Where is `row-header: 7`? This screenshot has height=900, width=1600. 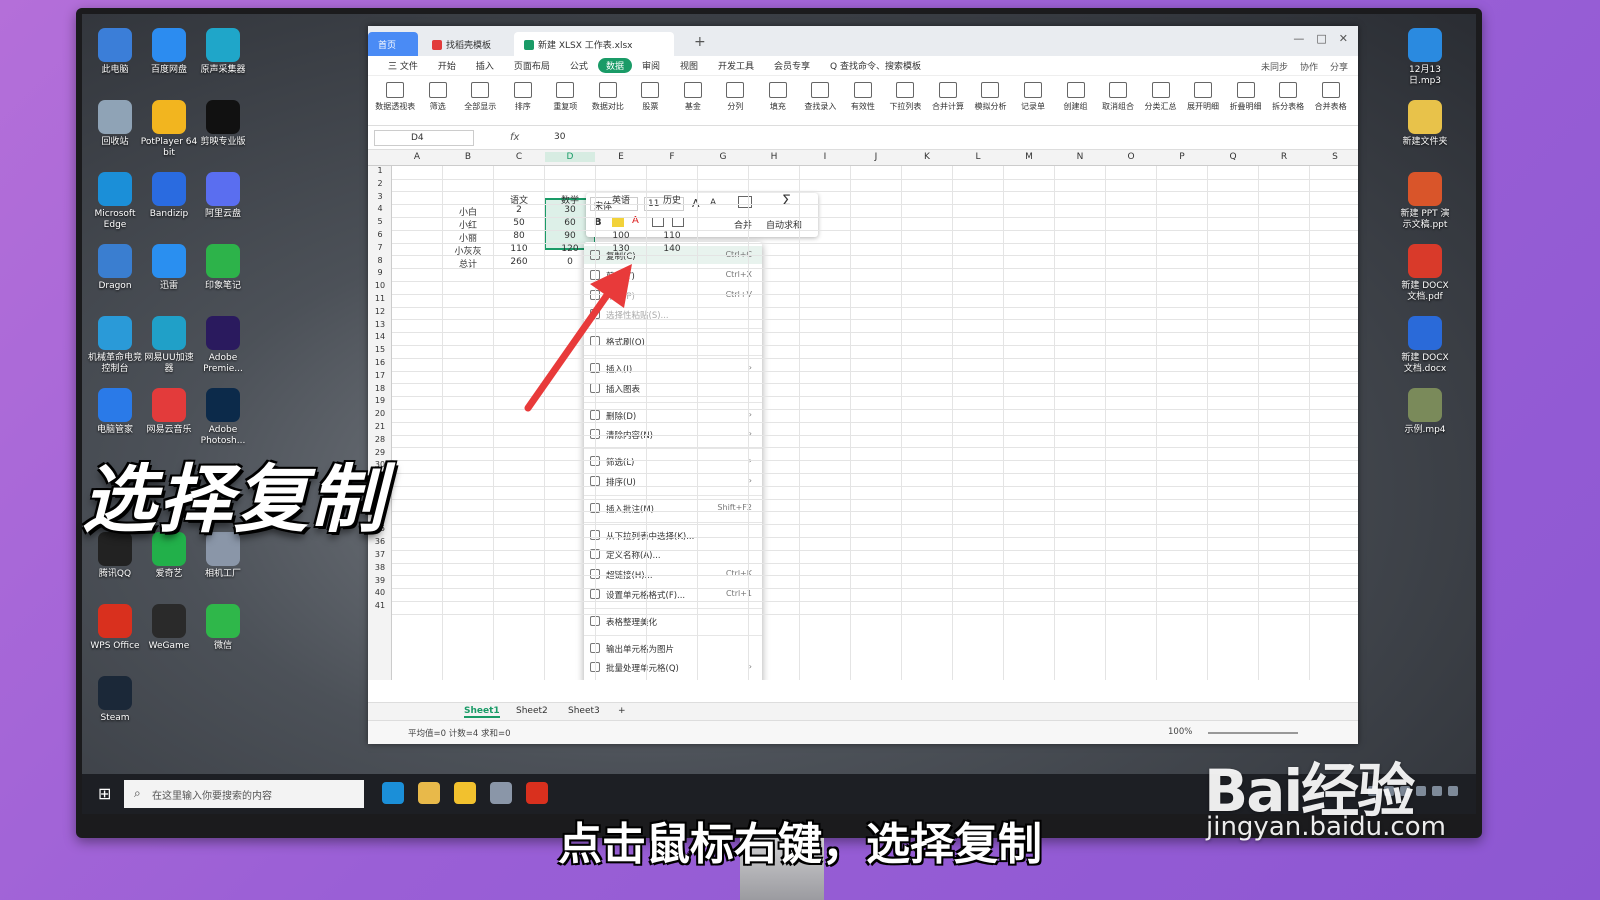 row-header: 7 is located at coordinates (380, 247).